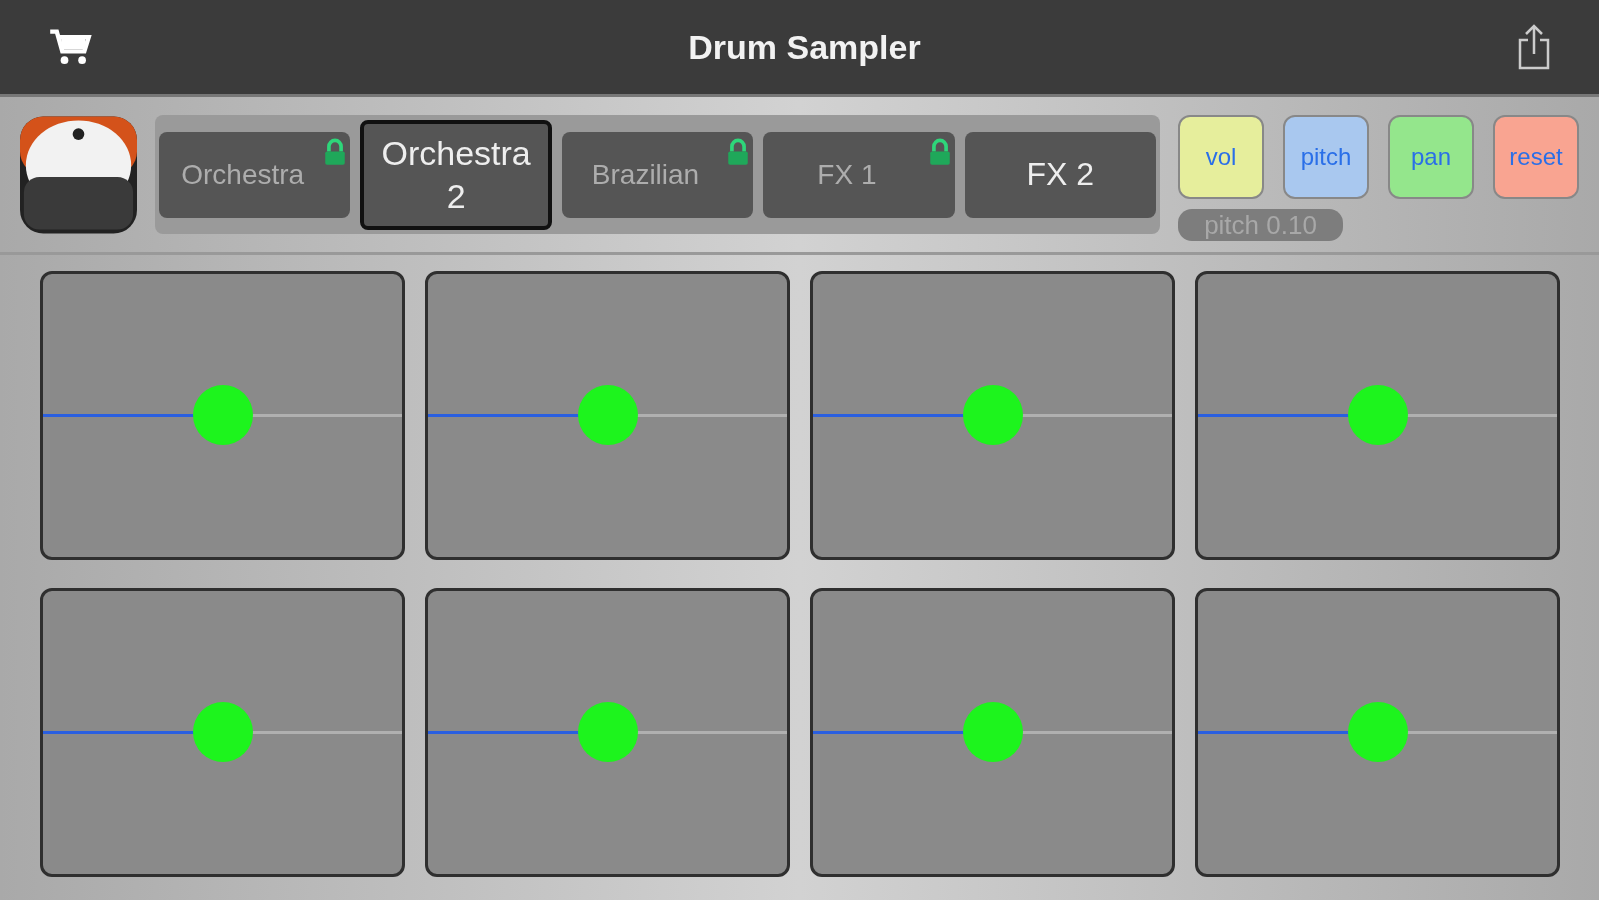  I want to click on kit-tab: Orchestra 2, so click(456, 174).